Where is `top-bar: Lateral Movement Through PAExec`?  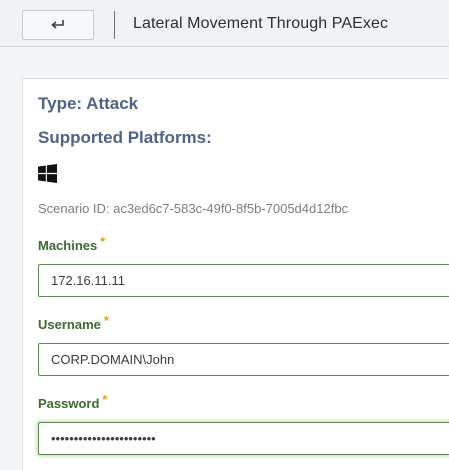 top-bar: Lateral Movement Through PAExec is located at coordinates (224, 23).